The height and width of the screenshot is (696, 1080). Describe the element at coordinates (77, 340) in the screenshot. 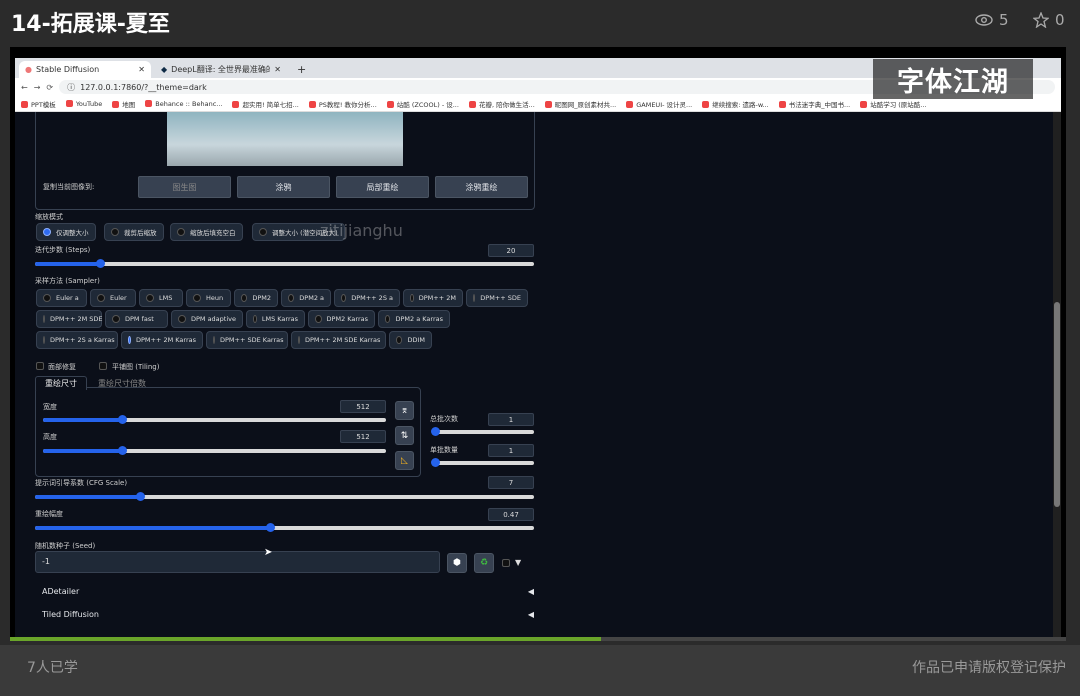

I see `sampler-option: DPM++ 2S a Karras` at that location.